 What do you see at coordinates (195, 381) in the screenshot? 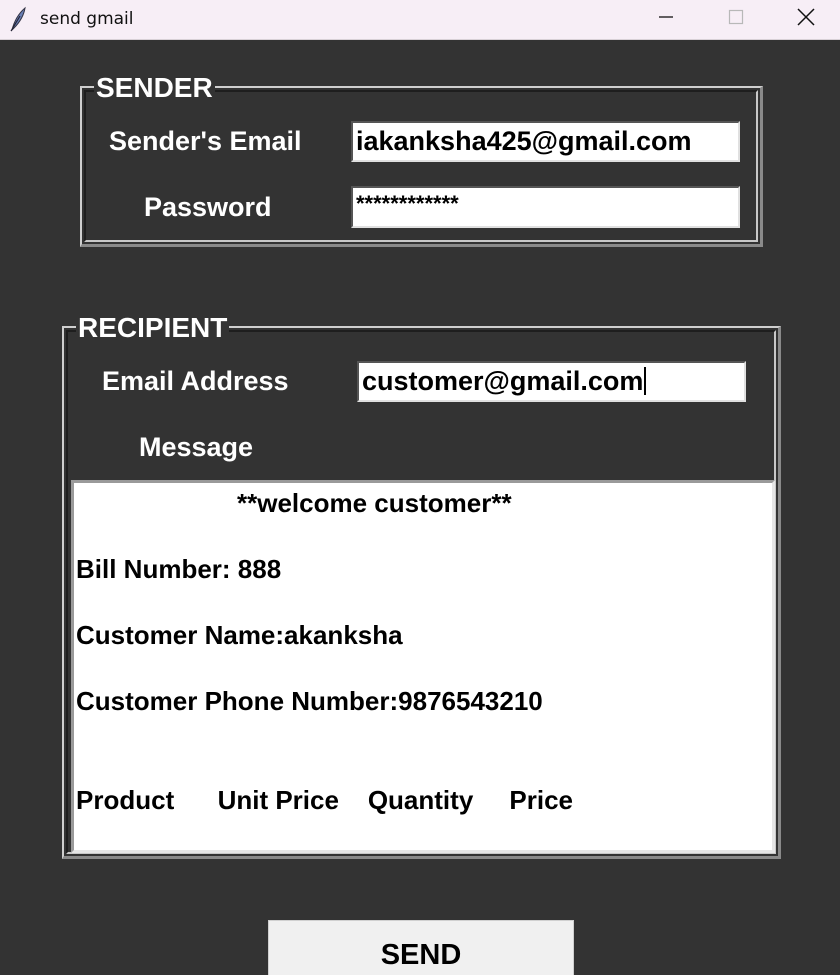
I see `recipient-email-label: Email Address` at bounding box center [195, 381].